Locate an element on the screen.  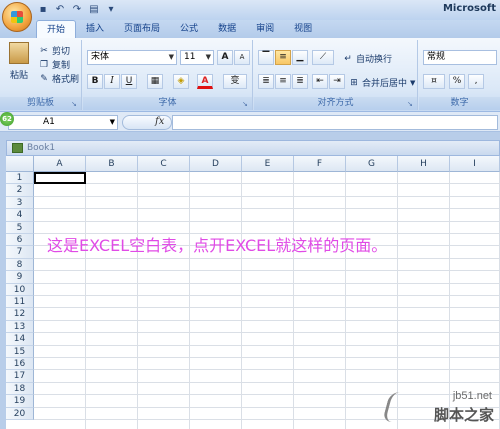
row-header: 20 is located at coordinates (20, 413).